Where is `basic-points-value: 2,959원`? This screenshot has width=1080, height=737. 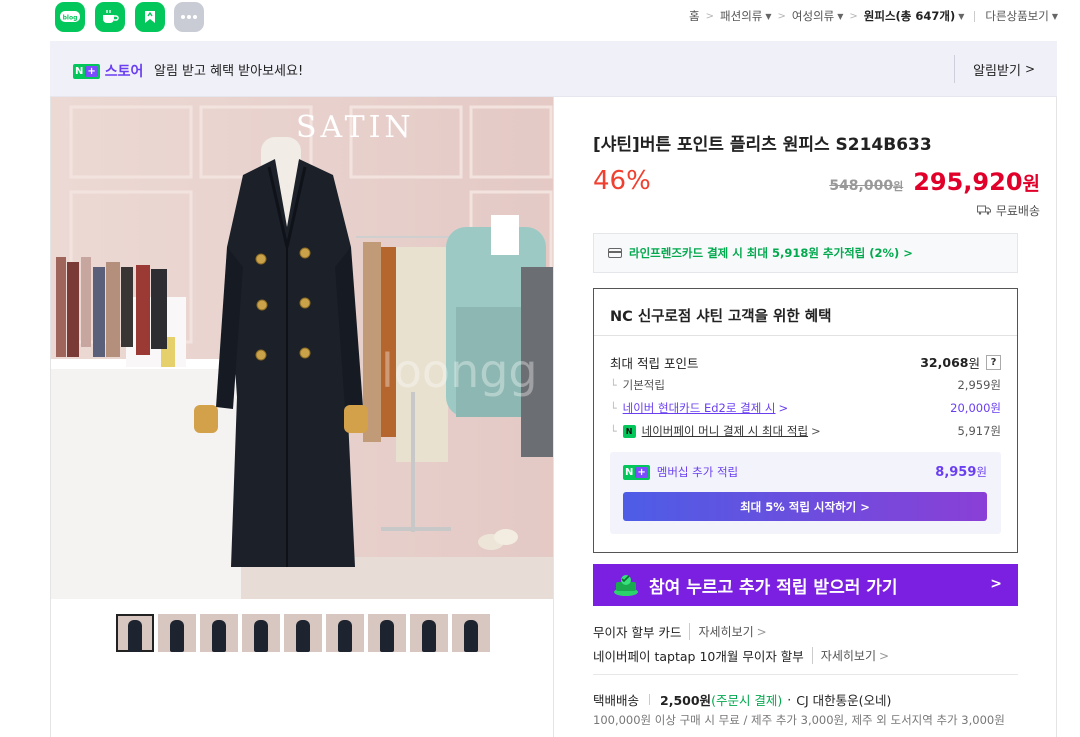
basic-points-value: 2,959원 is located at coordinates (979, 385).